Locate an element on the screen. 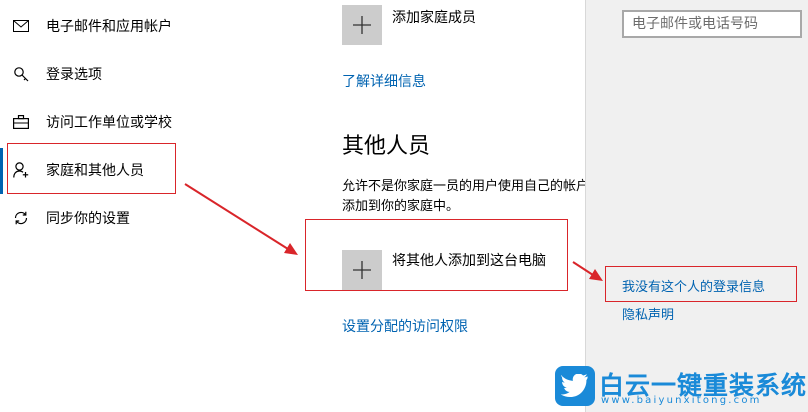 The height and width of the screenshot is (412, 808). add-family-tile is located at coordinates (362, 25).